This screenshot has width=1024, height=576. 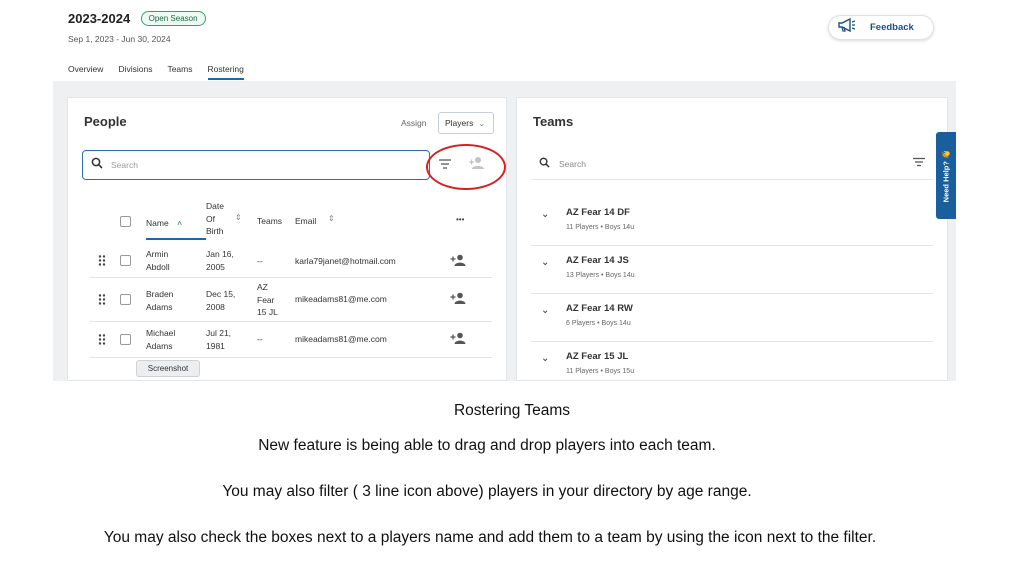 I want to click on team-name: AZ Fear 14 RW, so click(x=599, y=308).